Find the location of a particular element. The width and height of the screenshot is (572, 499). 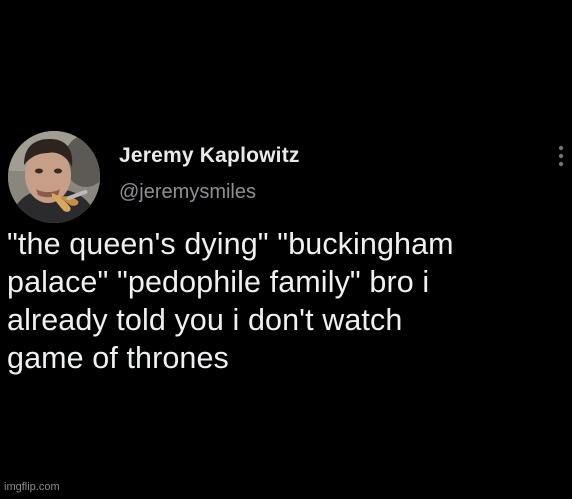

author-display-name: Jeremy Kaplowitz is located at coordinates (209, 156).